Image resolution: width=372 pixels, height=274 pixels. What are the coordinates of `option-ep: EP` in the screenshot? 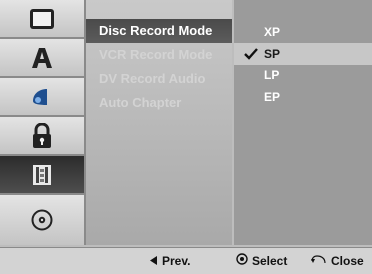 It's located at (303, 97).